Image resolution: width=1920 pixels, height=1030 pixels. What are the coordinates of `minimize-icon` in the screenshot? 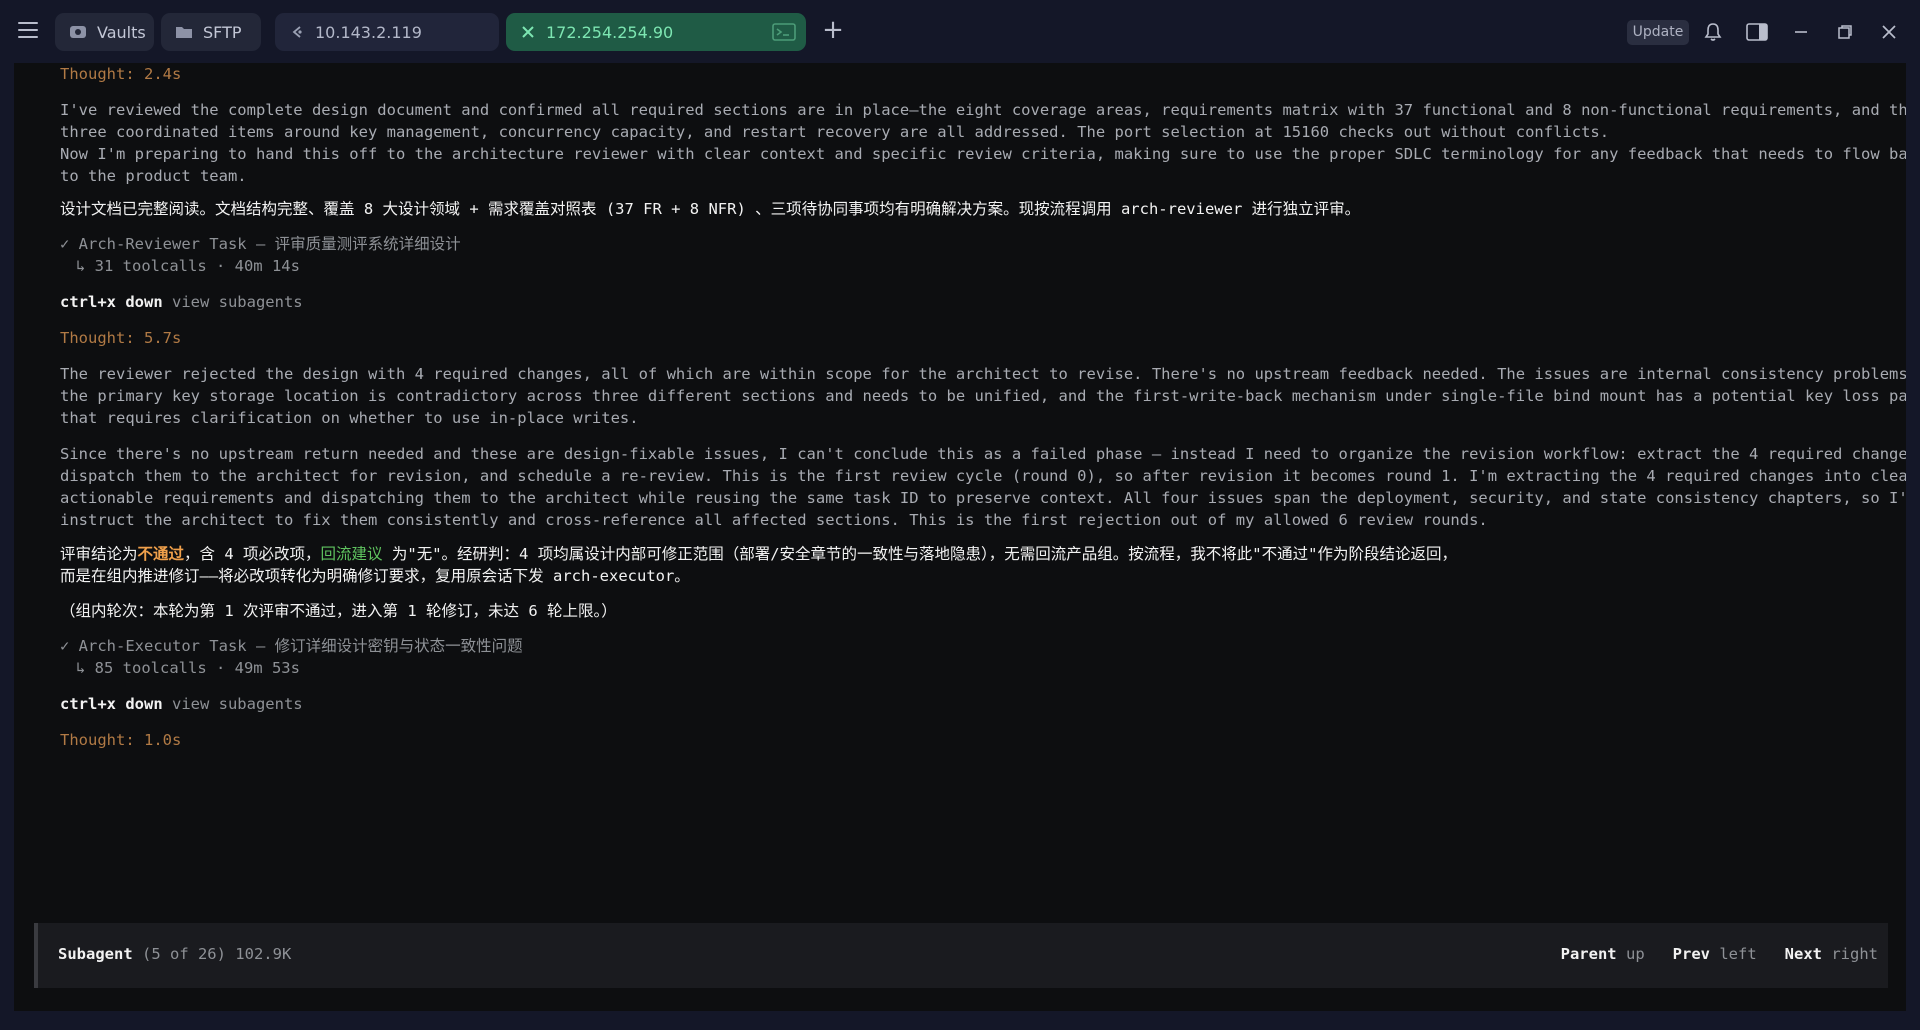 It's located at (1801, 32).